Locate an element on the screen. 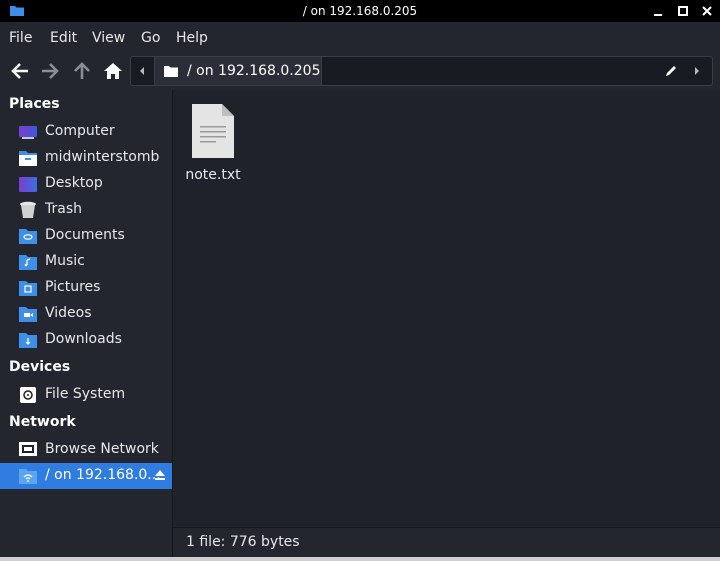 The image size is (720, 561). sidebar-item-pictures: Pictures is located at coordinates (86, 288).